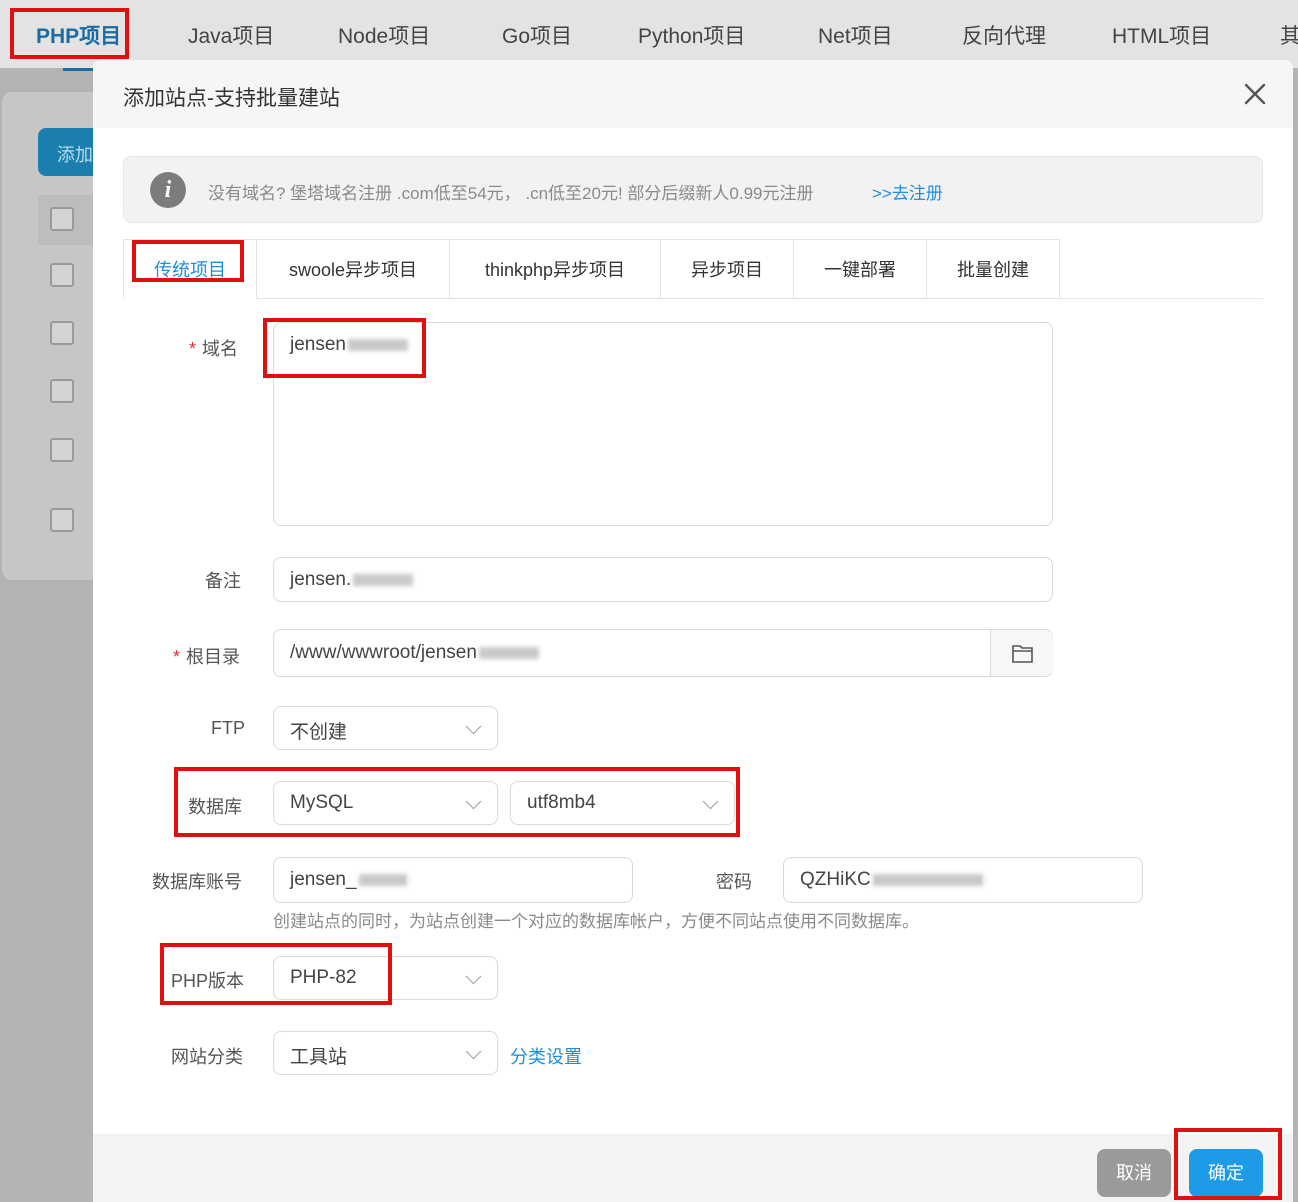 This screenshot has height=1202, width=1298. I want to click on nav-tab-other: 其, so click(1289, 35).